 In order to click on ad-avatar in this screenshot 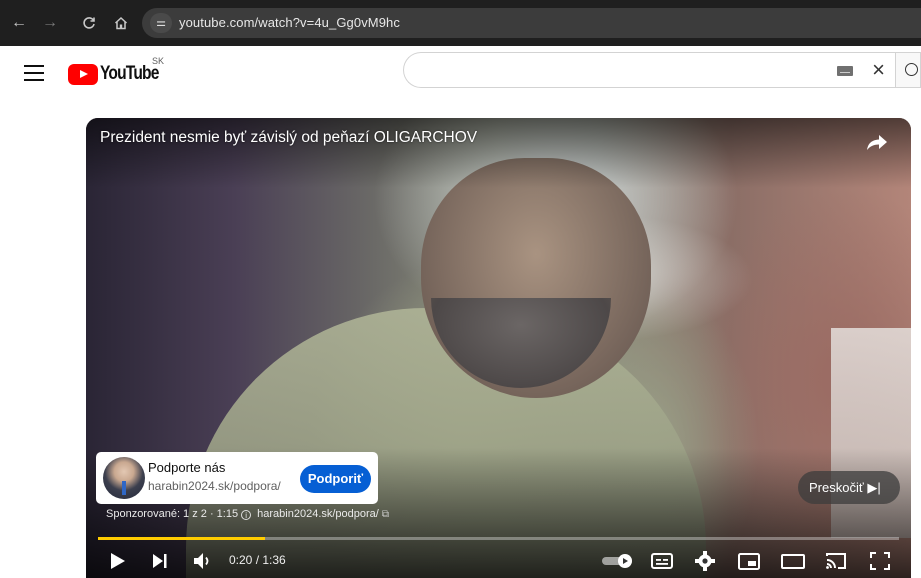, I will do `click(124, 478)`.